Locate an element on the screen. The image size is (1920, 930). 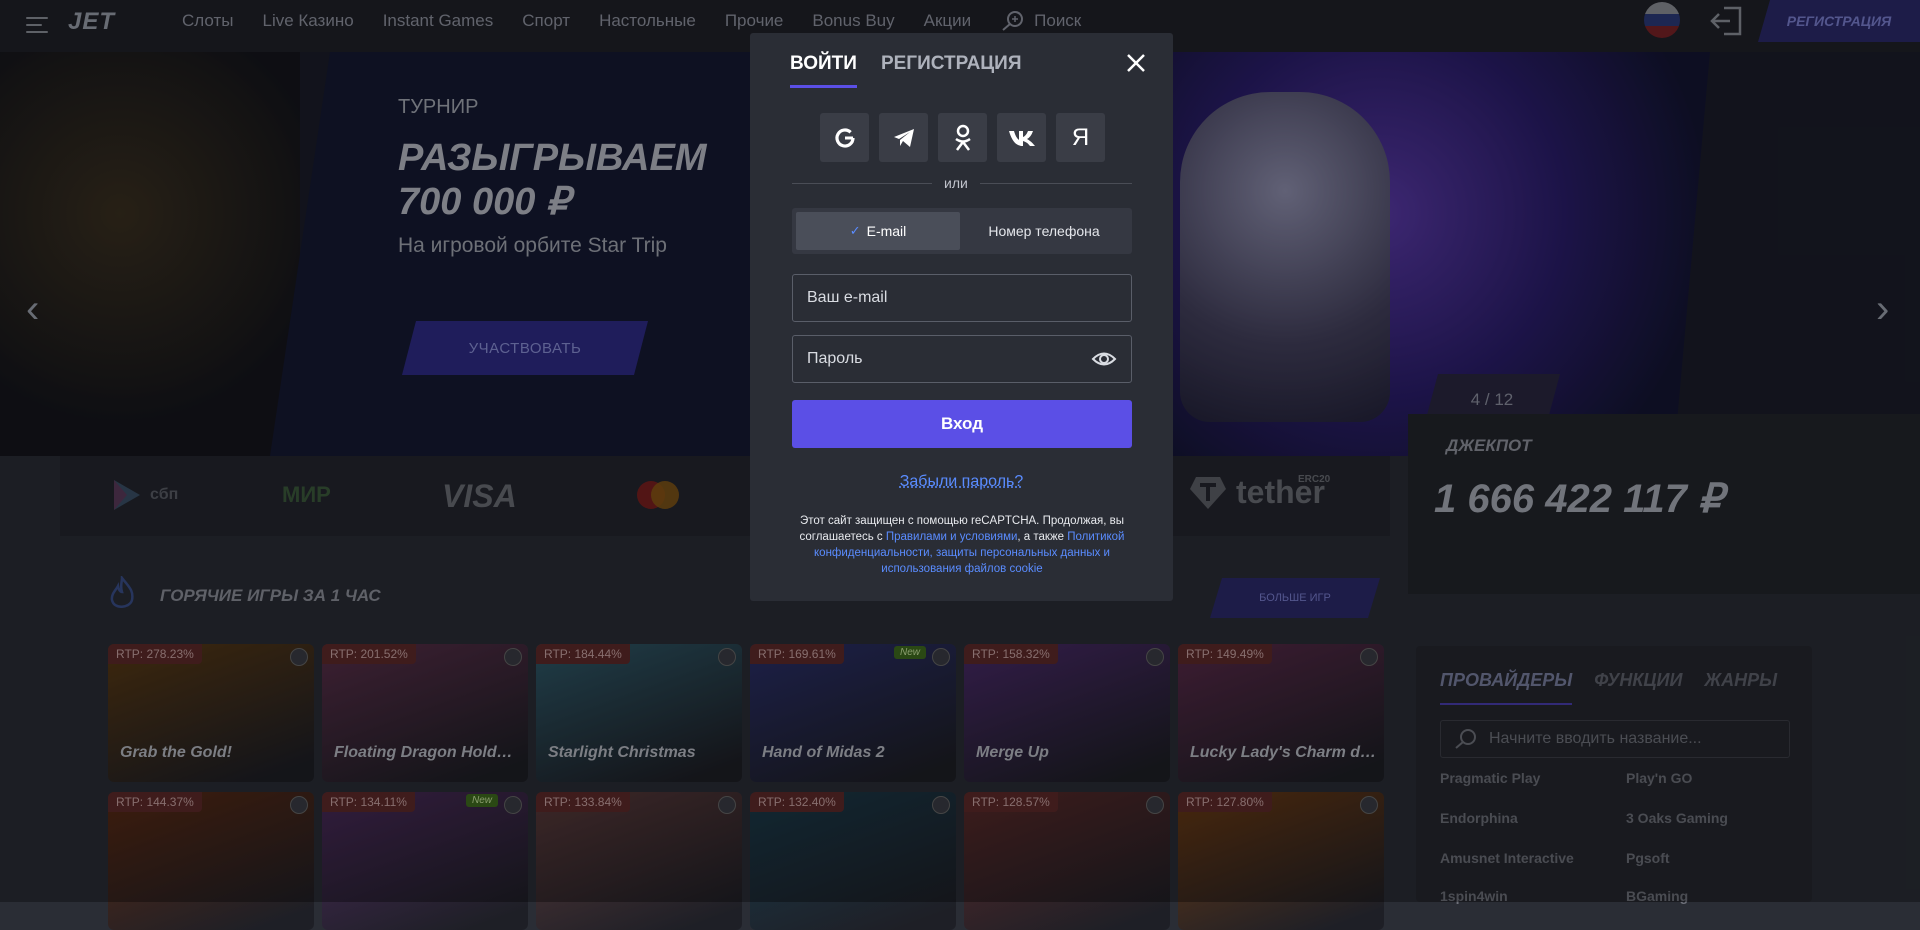
yandex-icon: Я is located at coordinates (1080, 137).